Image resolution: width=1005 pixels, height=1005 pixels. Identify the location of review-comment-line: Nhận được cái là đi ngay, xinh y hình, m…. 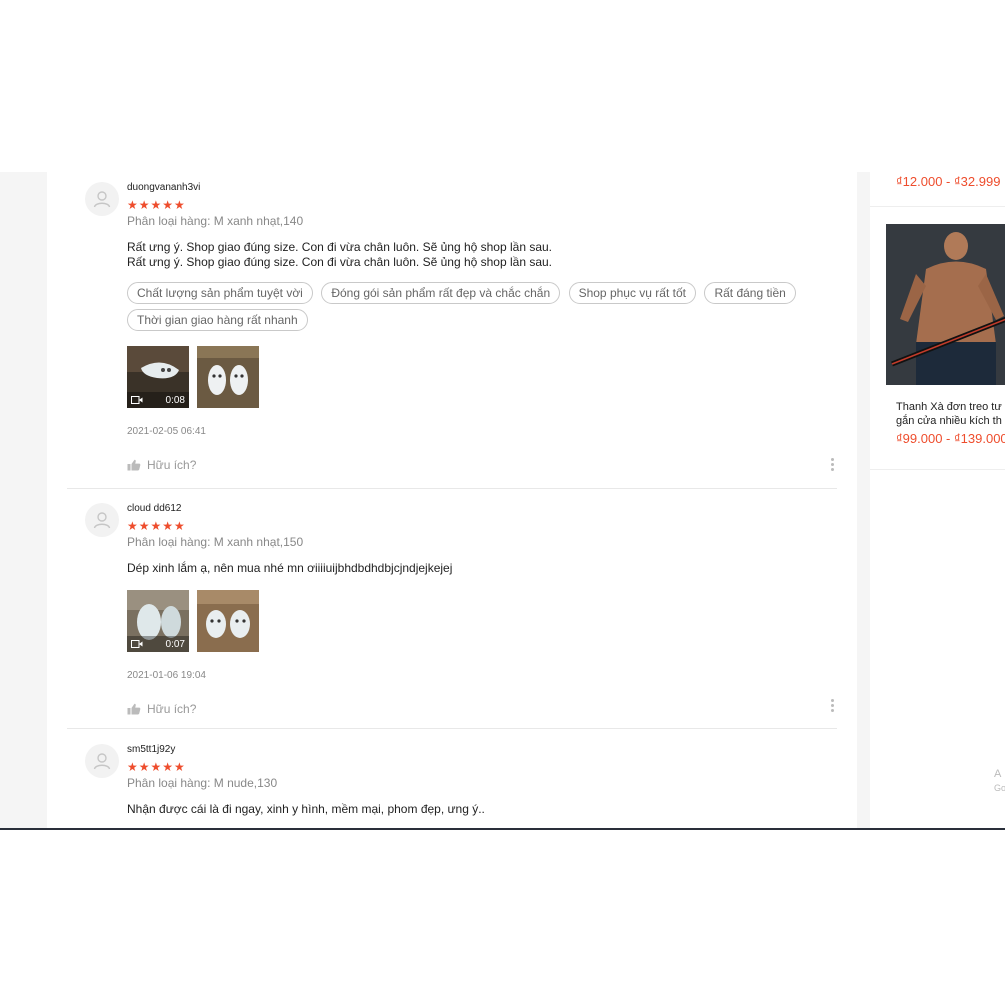
(306, 809).